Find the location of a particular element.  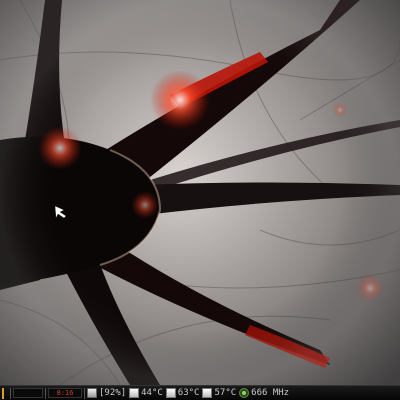

memory-chip-icon is located at coordinates (92, 393).